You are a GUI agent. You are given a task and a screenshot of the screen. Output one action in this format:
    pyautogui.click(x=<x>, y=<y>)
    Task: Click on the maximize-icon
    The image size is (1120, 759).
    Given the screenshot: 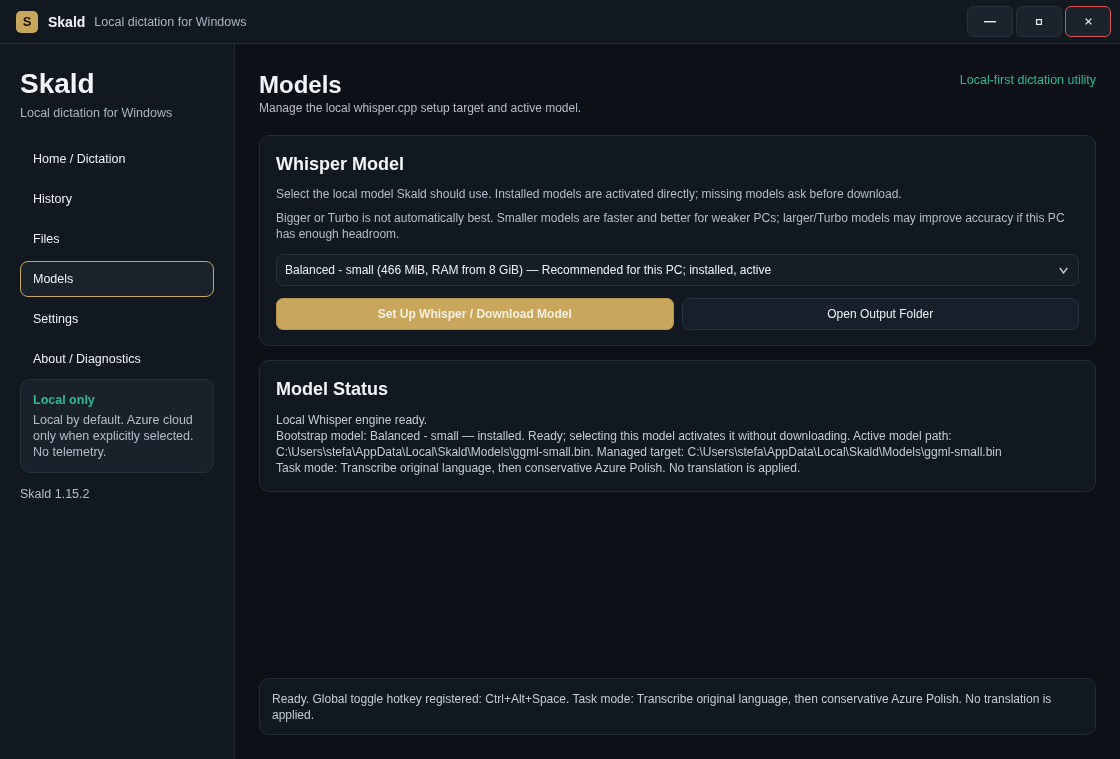 What is the action you would take?
    pyautogui.click(x=1039, y=21)
    